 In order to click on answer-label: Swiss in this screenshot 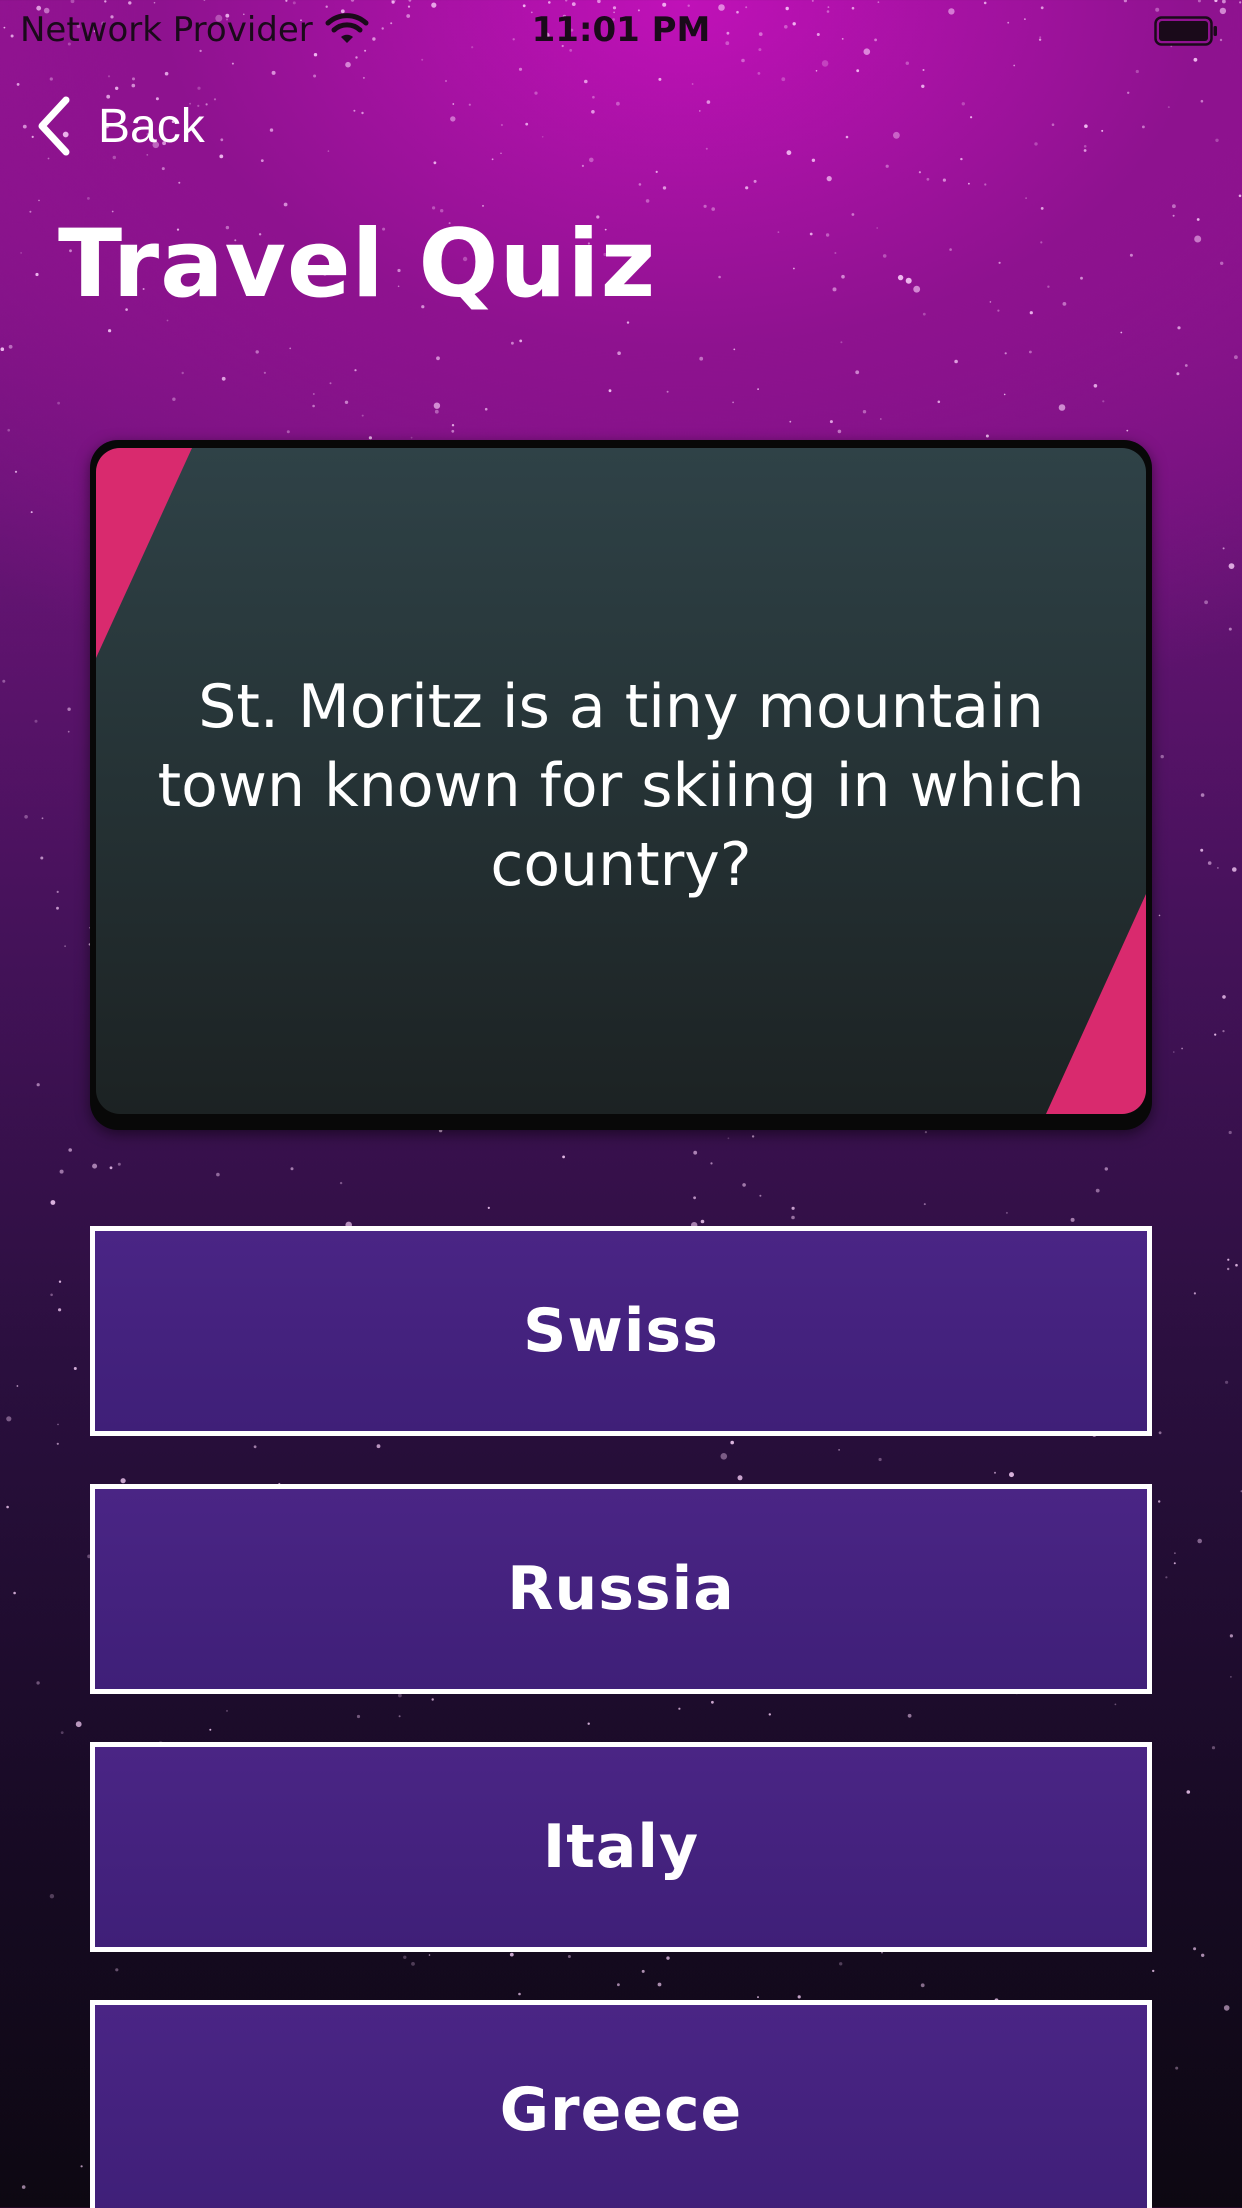, I will do `click(621, 1331)`.